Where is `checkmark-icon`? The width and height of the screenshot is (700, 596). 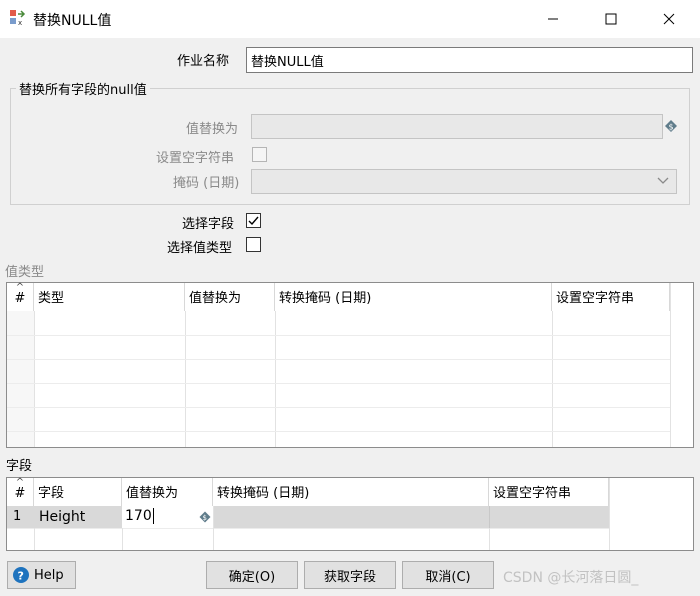
checkmark-icon is located at coordinates (253, 221).